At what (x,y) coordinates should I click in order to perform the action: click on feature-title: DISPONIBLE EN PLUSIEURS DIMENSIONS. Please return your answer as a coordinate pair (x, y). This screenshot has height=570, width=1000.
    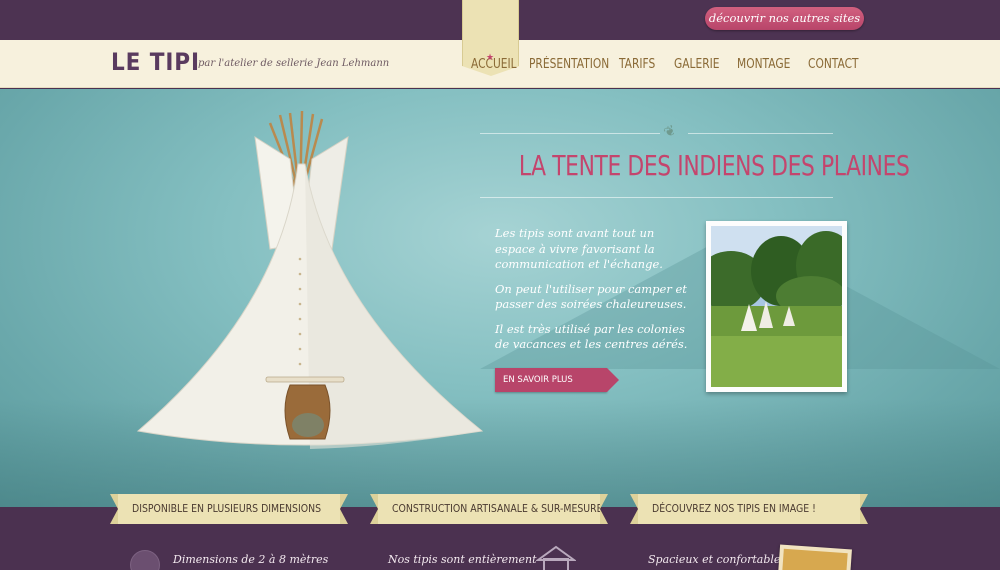
    Looking at the image, I should click on (227, 508).